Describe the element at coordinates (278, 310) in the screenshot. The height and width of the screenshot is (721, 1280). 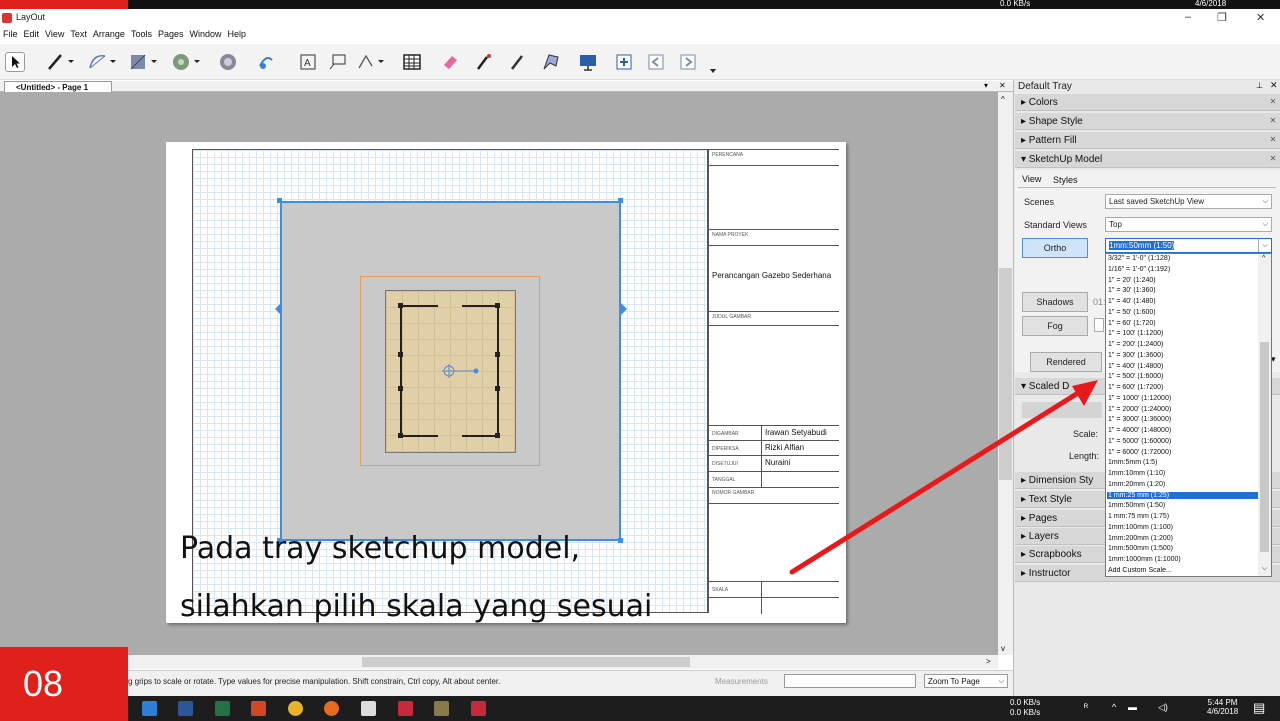
I see `grip-left-middle-icon` at that location.